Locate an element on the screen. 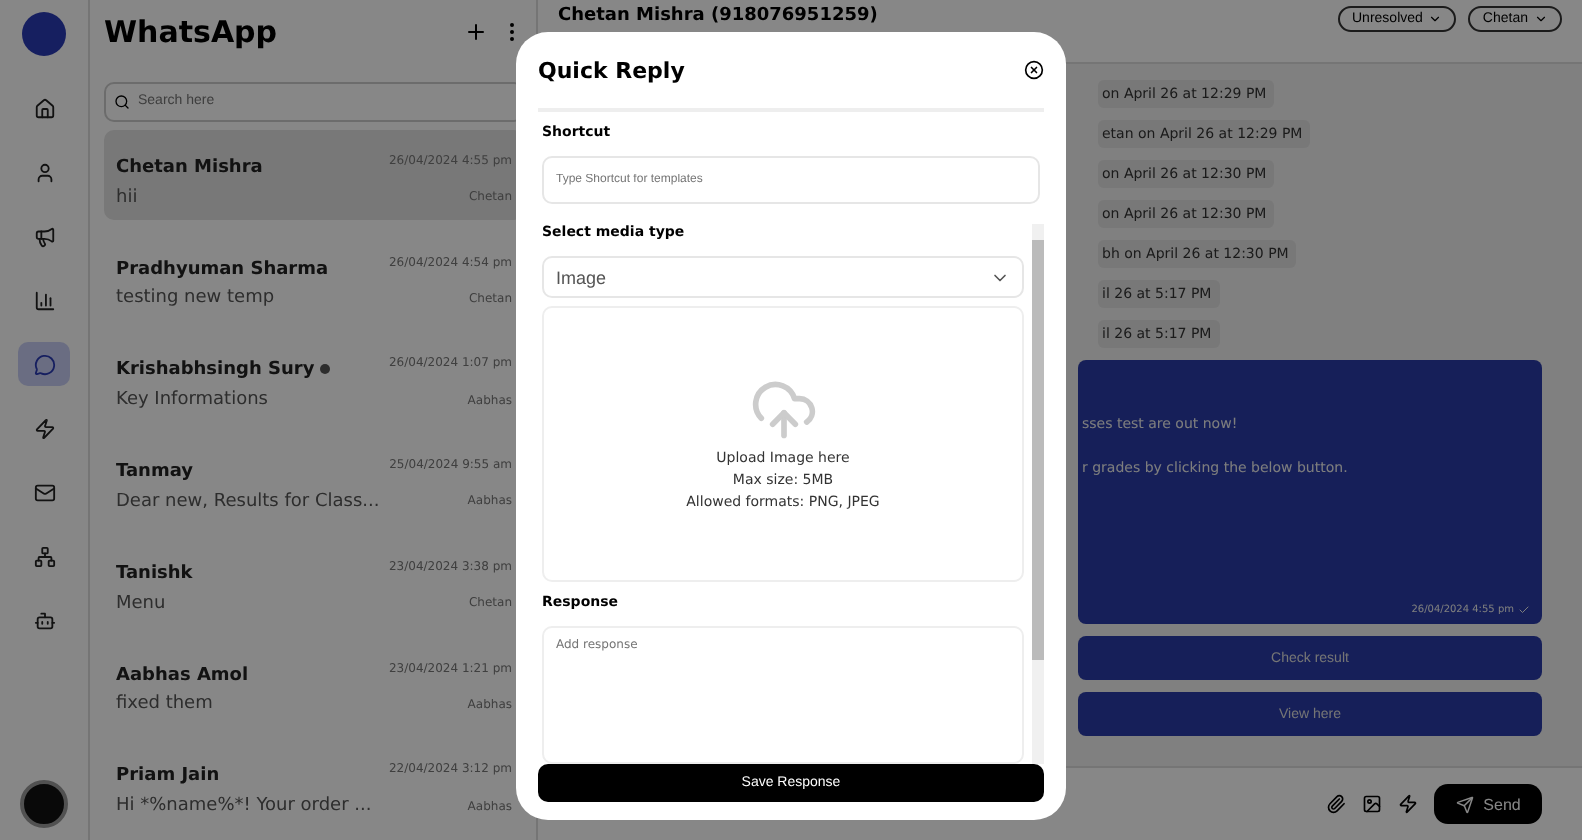 Image resolution: width=1582 pixels, height=840 pixels. image-icon is located at coordinates (1372, 804).